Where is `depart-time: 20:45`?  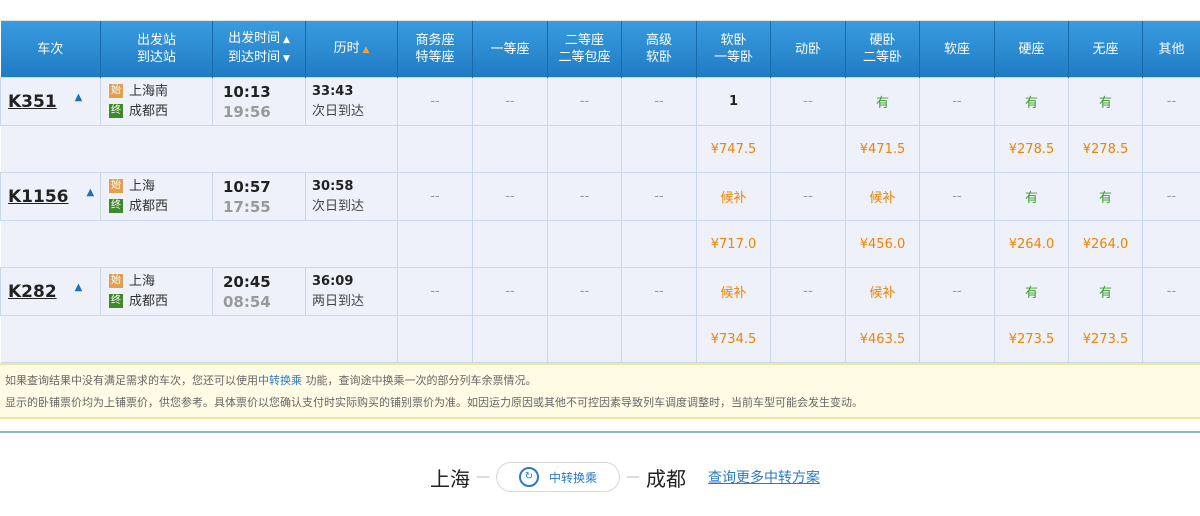 depart-time: 20:45 is located at coordinates (247, 281).